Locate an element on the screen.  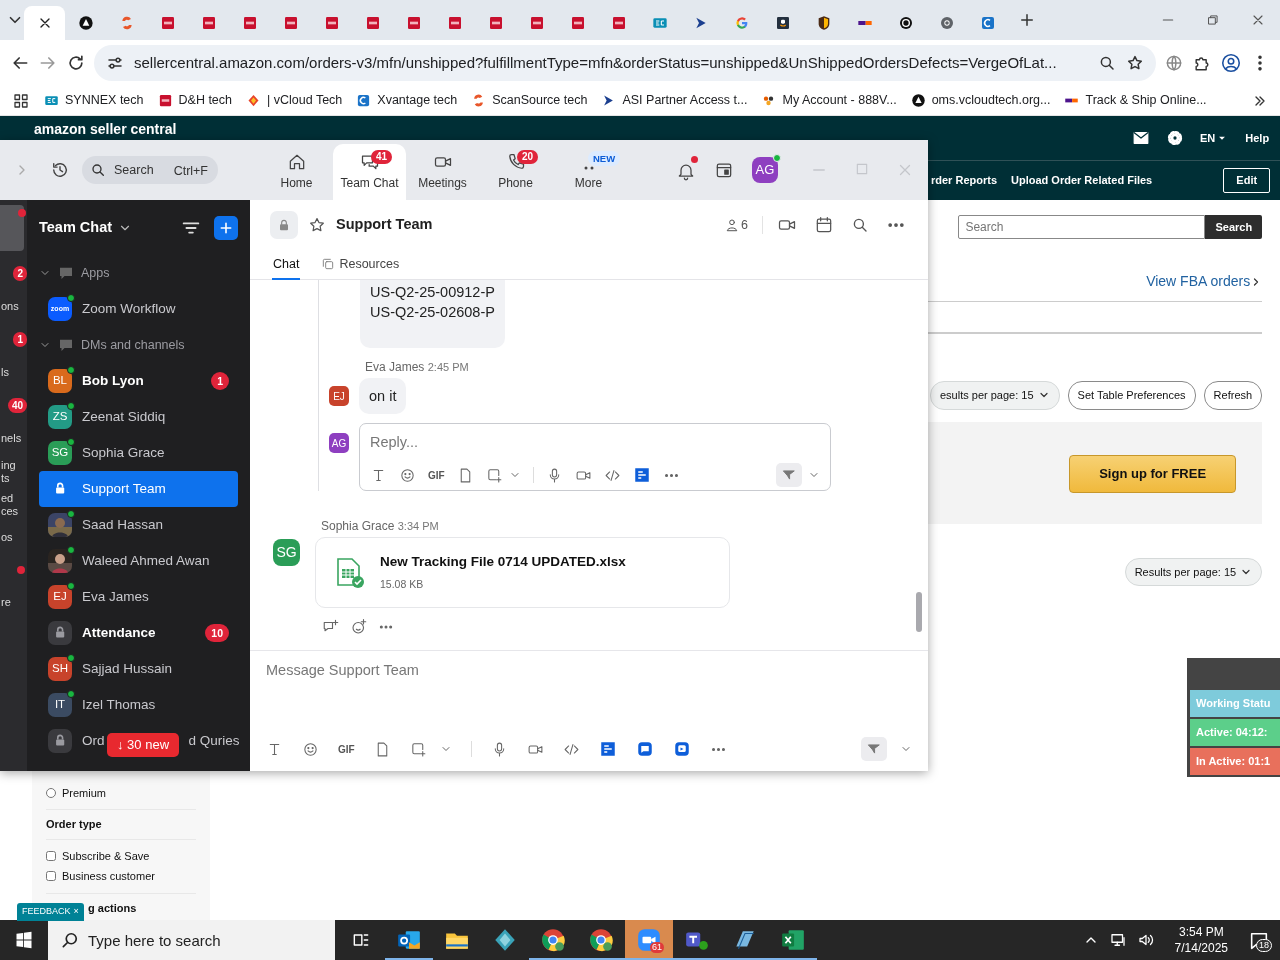
help-link: Help is located at coordinates (1257, 138).